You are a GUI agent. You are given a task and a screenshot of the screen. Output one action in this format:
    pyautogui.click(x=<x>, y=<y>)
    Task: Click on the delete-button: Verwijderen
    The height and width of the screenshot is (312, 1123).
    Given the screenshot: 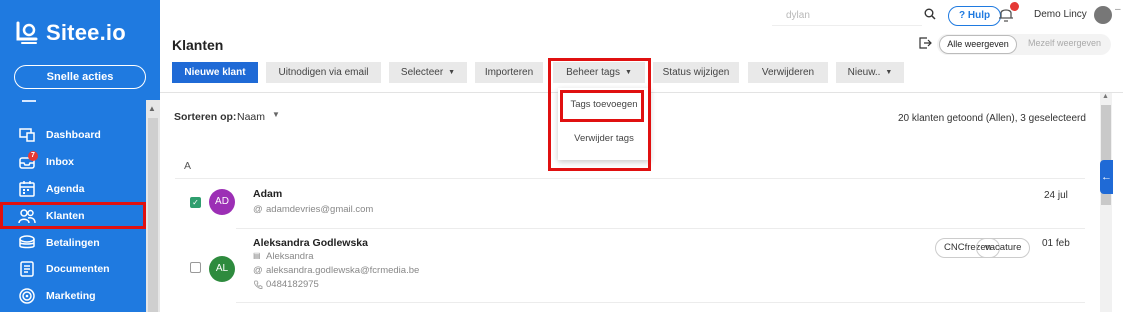 What is the action you would take?
    pyautogui.click(x=788, y=72)
    